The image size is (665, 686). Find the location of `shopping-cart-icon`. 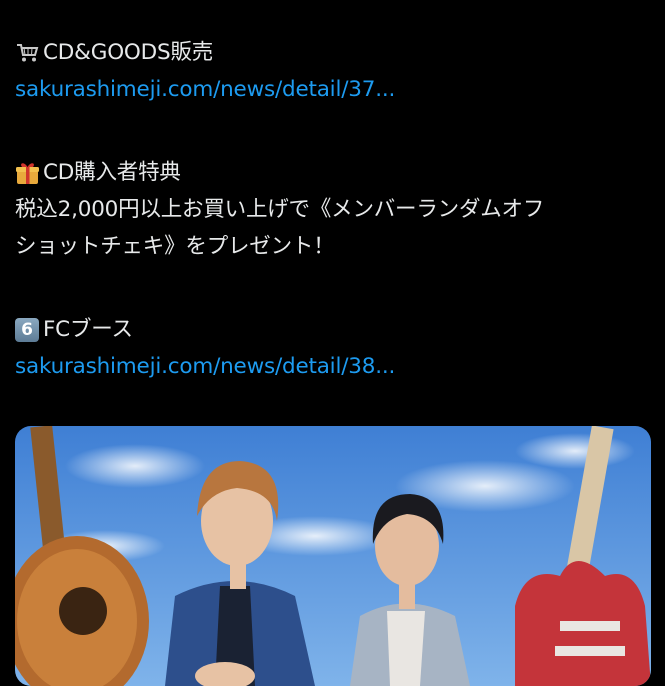

shopping-cart-icon is located at coordinates (27, 52).